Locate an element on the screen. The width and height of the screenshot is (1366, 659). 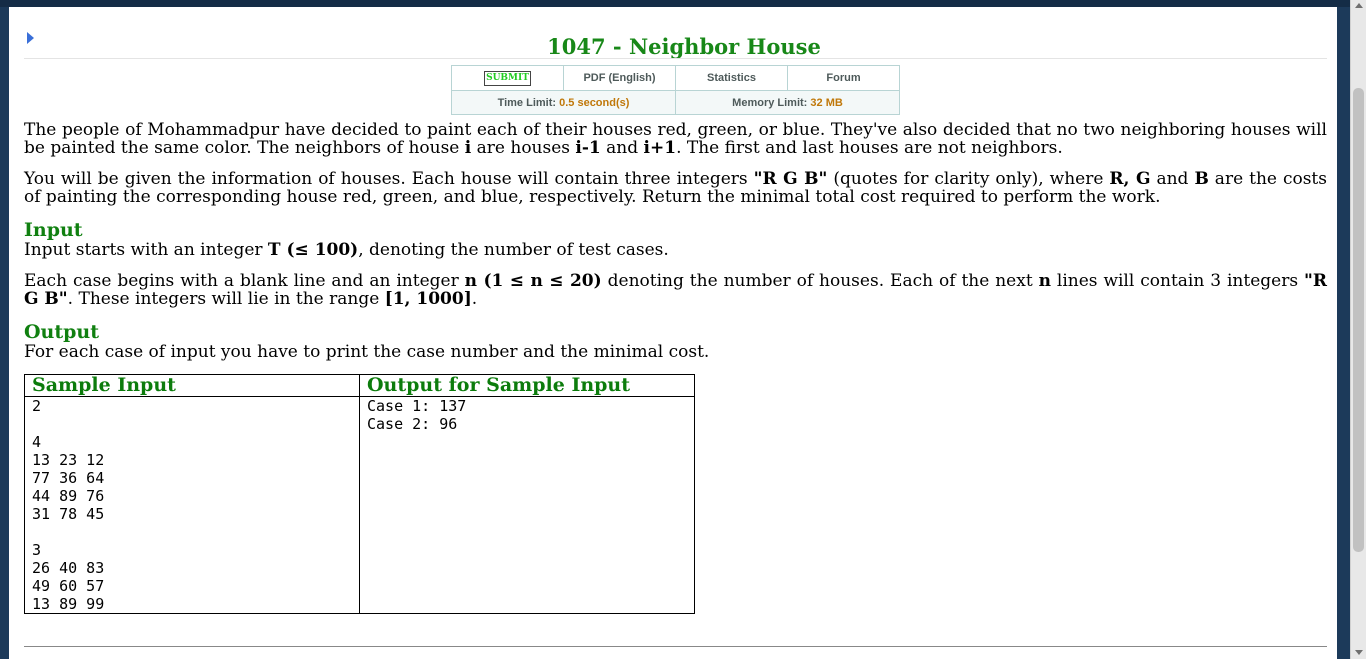
time-limit: Time Limit: 0.5 second(s) is located at coordinates (563, 102).